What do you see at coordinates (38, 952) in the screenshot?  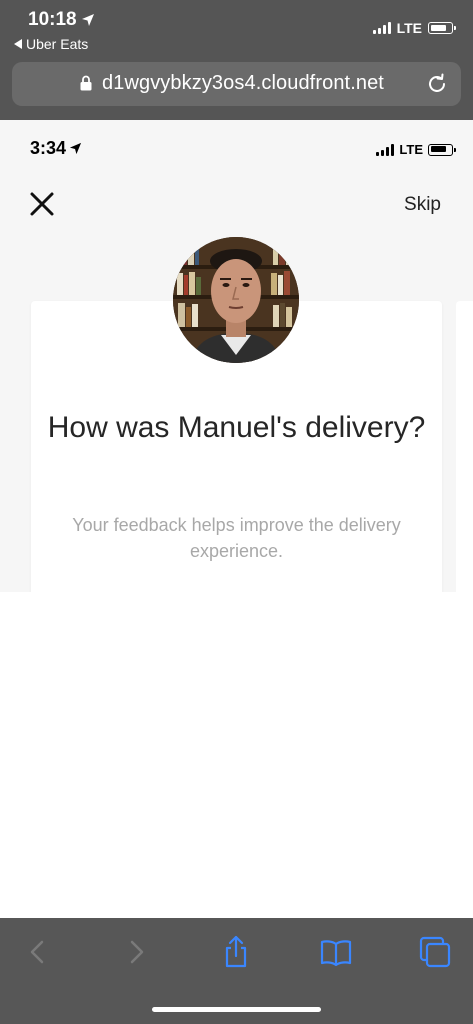 I see `back-icon` at bounding box center [38, 952].